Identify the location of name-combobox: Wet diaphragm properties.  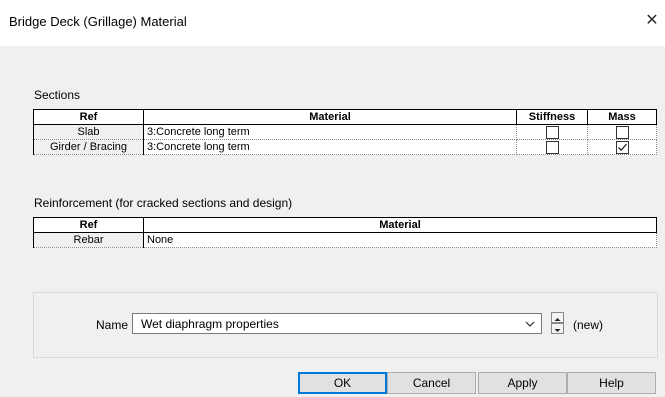
(337, 323).